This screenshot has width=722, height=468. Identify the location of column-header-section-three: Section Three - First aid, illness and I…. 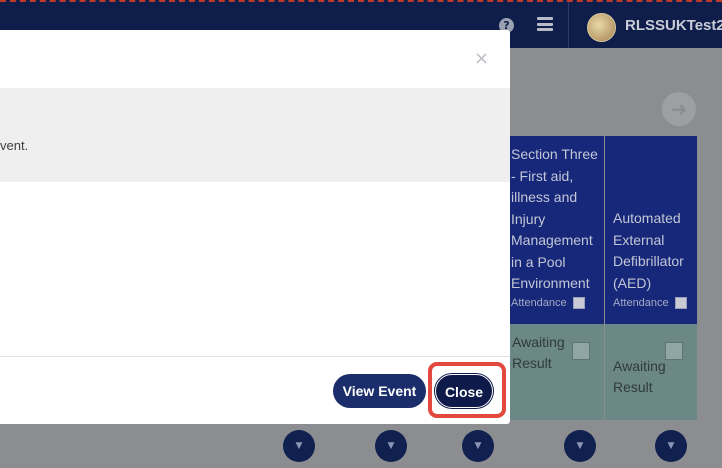
(556, 230).